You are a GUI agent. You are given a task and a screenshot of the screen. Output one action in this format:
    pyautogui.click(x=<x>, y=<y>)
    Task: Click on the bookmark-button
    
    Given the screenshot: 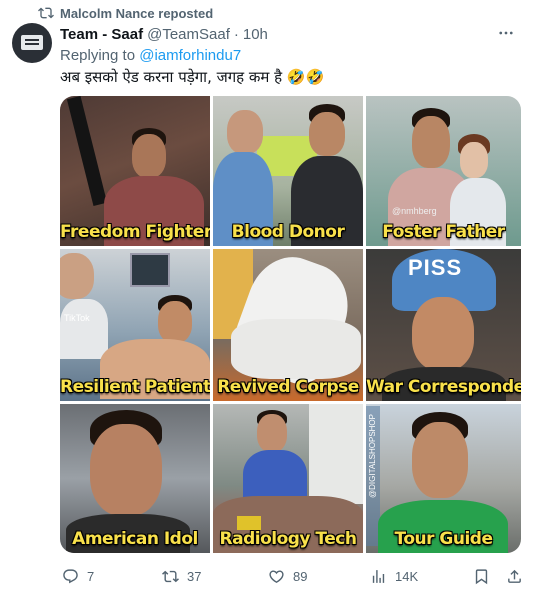 What is the action you would take?
    pyautogui.click(x=485, y=576)
    